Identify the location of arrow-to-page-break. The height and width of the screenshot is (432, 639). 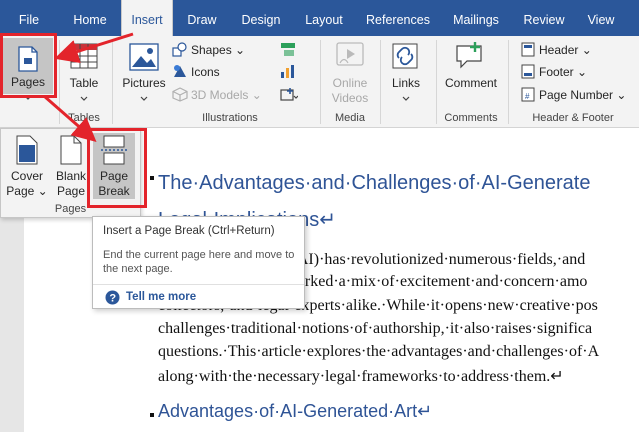
(70, 118).